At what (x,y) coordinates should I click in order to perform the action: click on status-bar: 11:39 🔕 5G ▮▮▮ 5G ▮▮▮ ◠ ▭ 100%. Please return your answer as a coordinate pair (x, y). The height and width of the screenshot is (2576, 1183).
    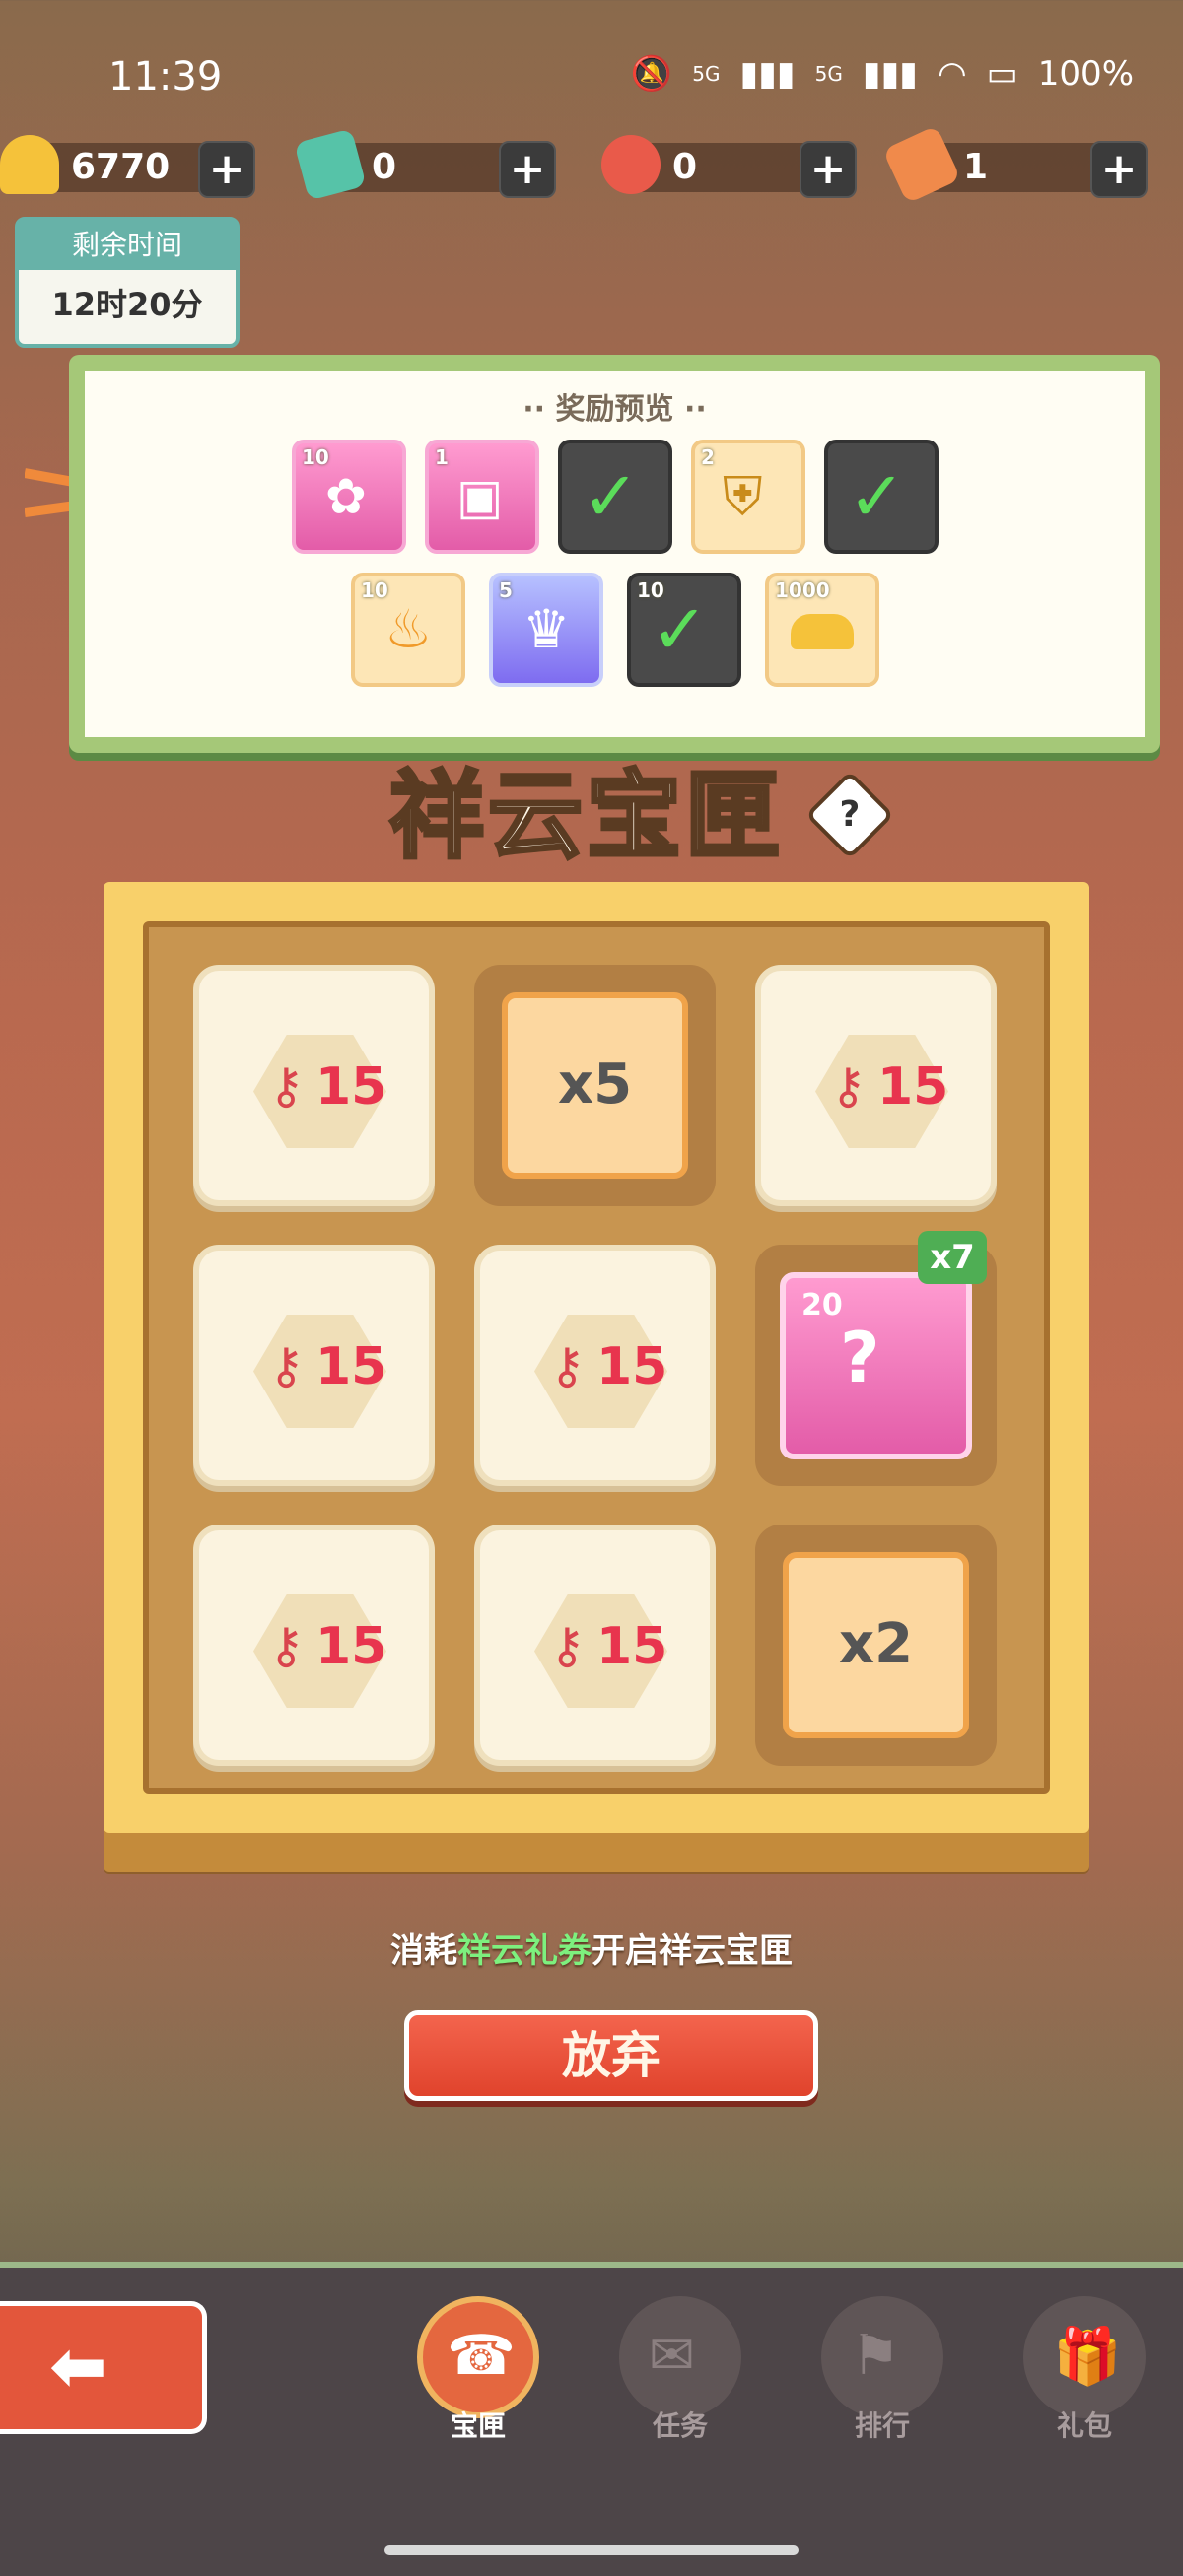
    Looking at the image, I should click on (591, 74).